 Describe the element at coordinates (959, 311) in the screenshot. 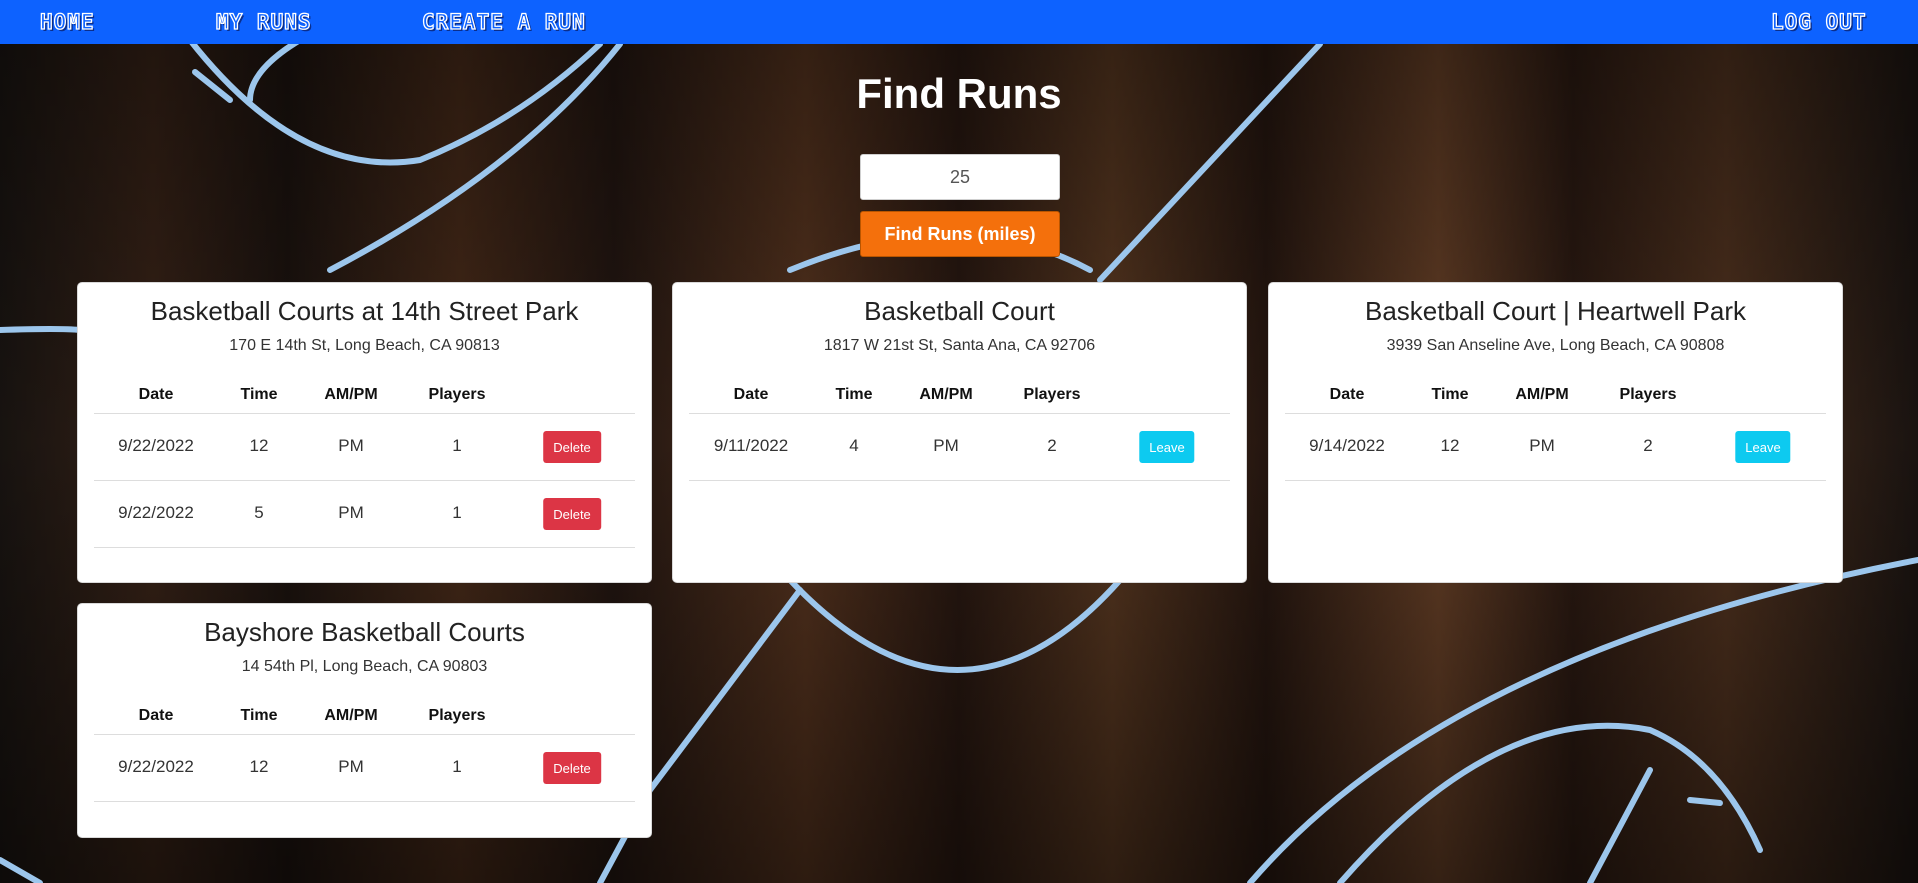

I see `court-name: Basketball Court` at that location.